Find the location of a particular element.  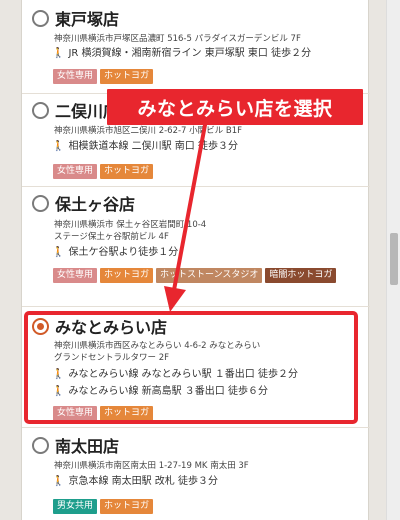

store-address: 神奈川県横浜市戸塚区品濃町 516-5 パラダイスガーデンビル 7F is located at coordinates (177, 39).